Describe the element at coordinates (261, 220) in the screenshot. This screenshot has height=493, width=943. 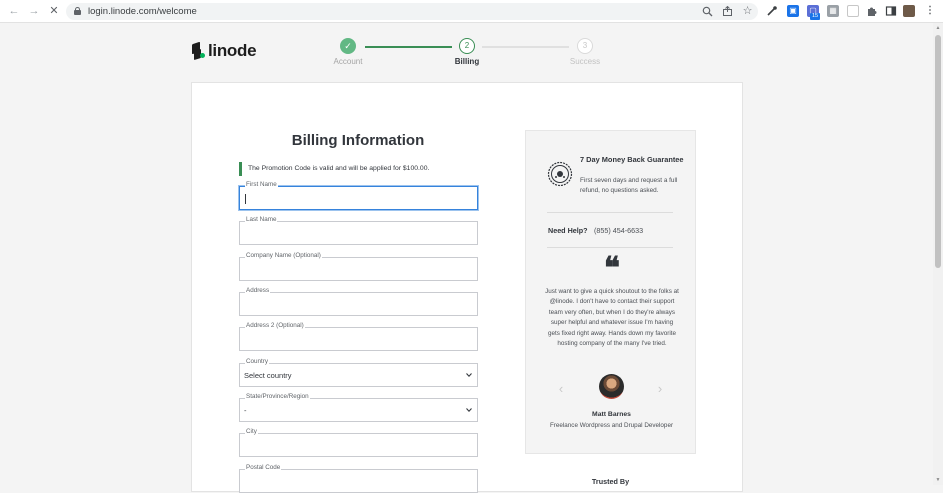
I see `field-label: Last Name` at that location.